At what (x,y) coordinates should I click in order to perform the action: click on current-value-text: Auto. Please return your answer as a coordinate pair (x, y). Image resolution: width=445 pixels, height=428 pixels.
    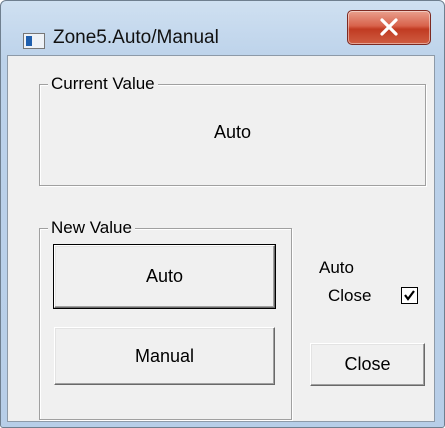
    Looking at the image, I should click on (232, 132).